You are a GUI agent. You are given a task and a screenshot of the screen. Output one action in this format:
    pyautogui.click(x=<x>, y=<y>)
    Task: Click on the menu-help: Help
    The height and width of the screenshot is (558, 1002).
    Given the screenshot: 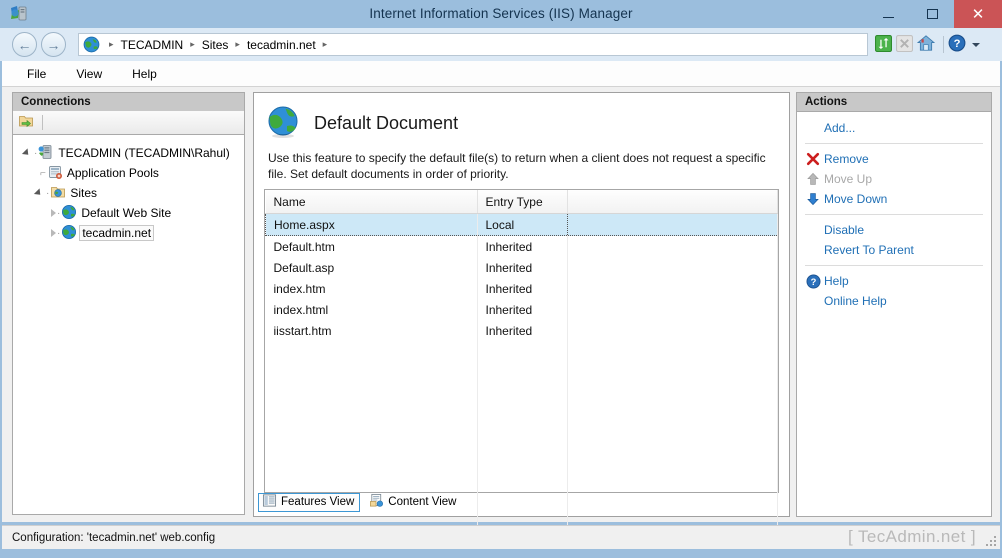 What is the action you would take?
    pyautogui.click(x=144, y=74)
    